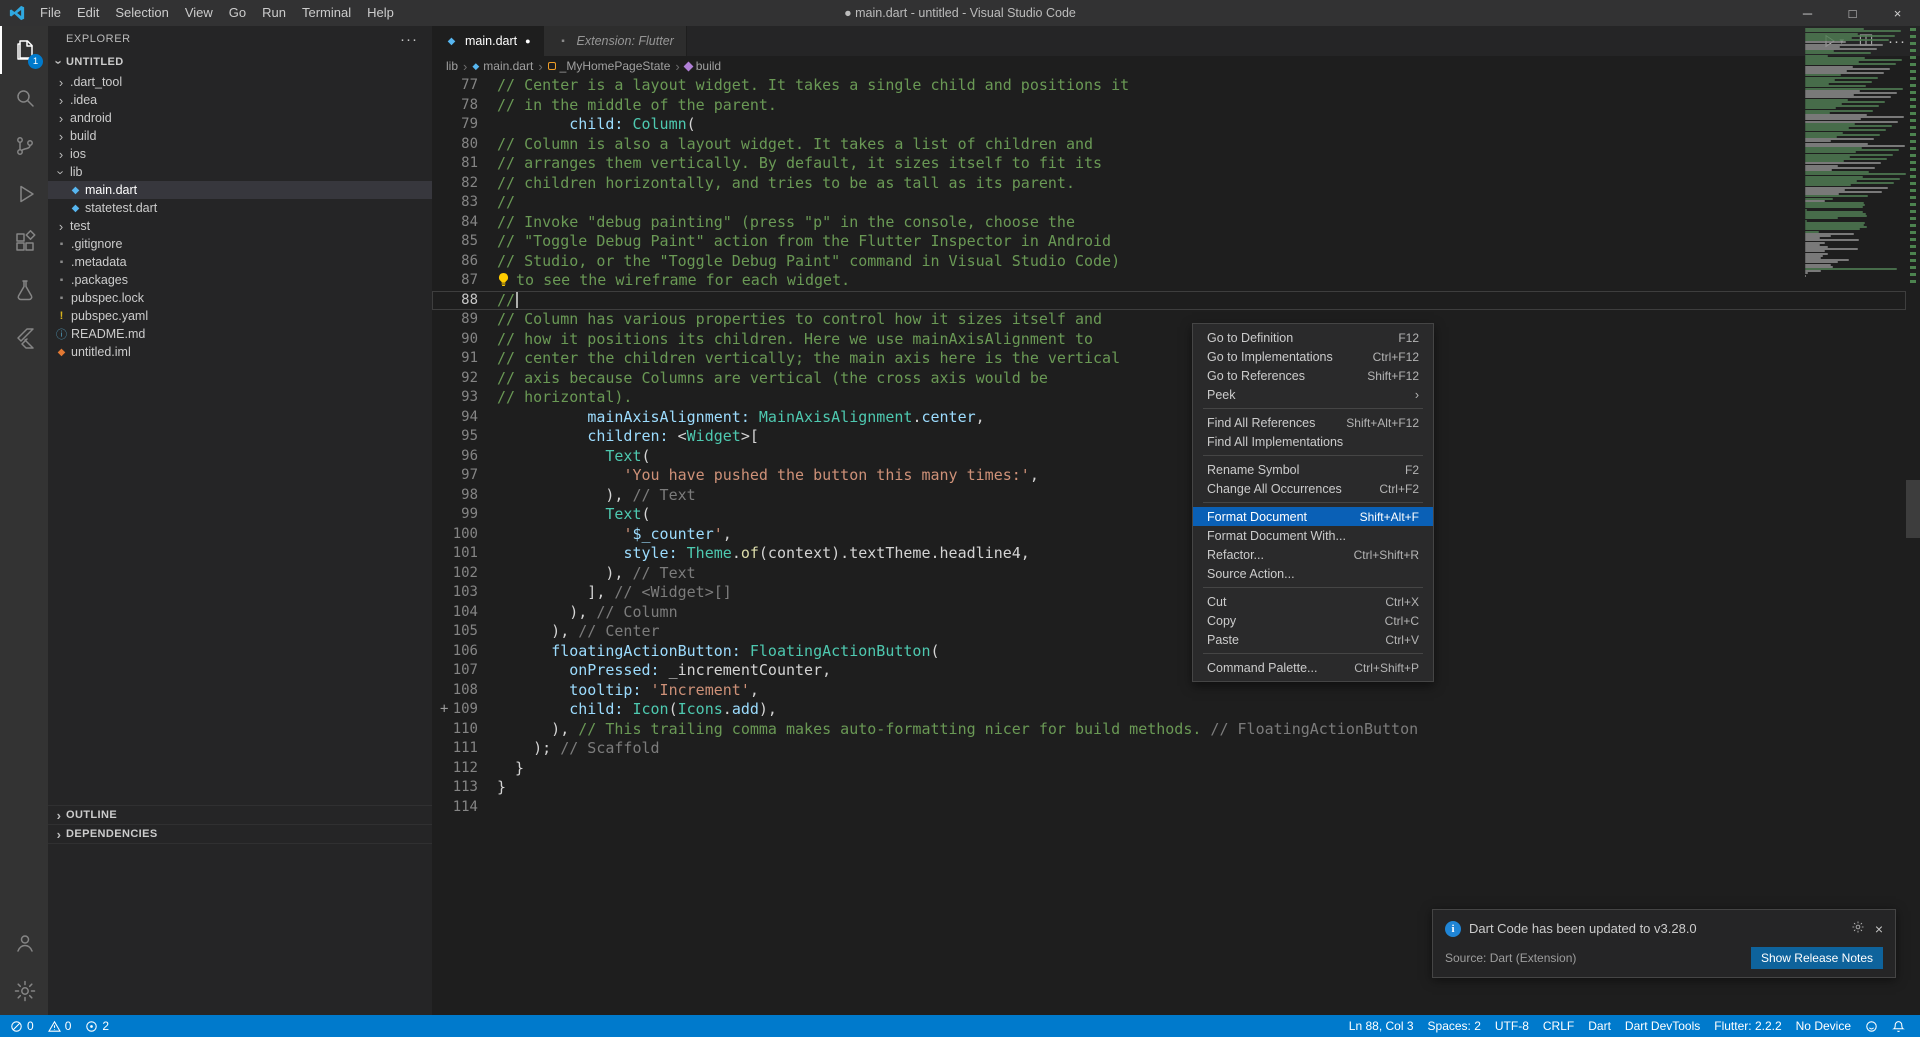 The image size is (1920, 1037). Describe the element at coordinates (1898, 1026) in the screenshot. I see `notifications-bell-icon` at that location.